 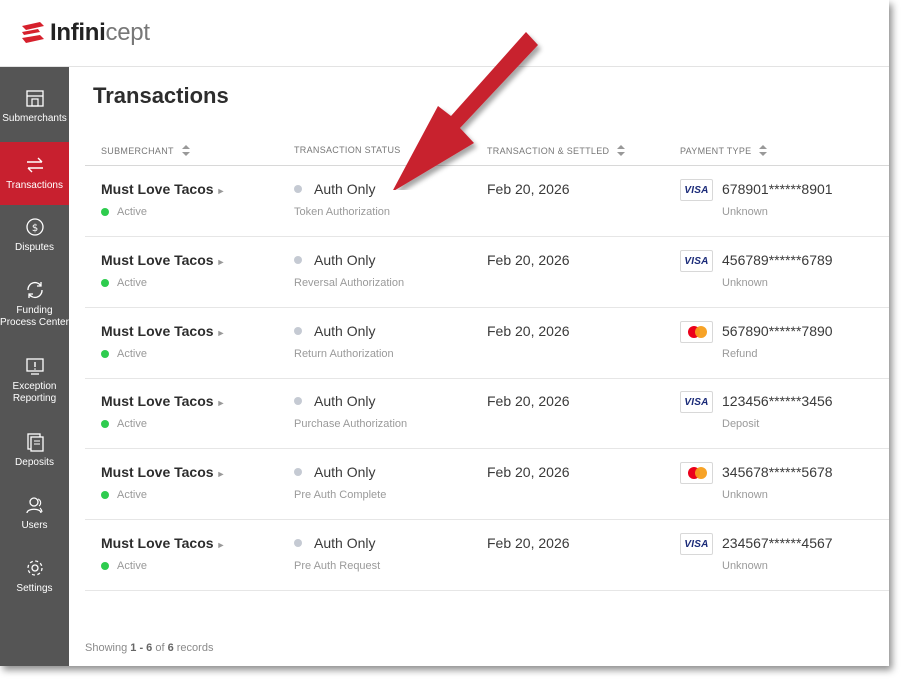 I want to click on sidebar-item-label: Disputes, so click(x=34, y=247).